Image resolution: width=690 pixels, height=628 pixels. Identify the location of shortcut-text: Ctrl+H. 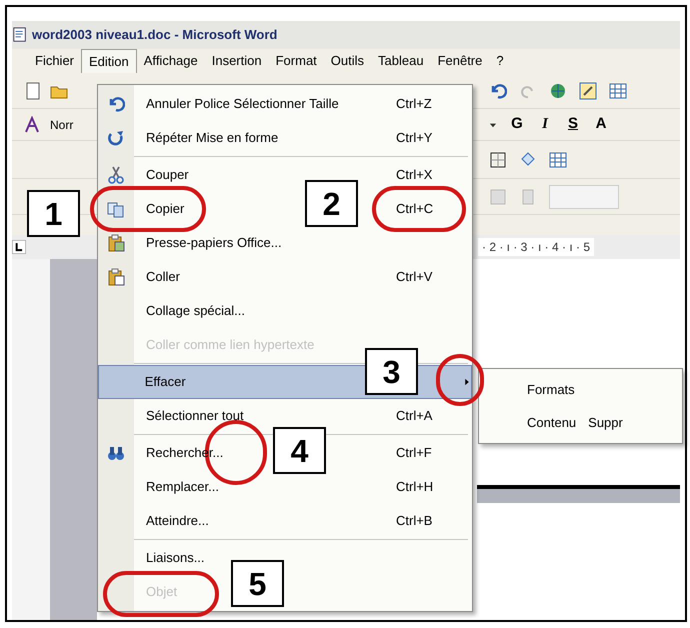
(415, 487).